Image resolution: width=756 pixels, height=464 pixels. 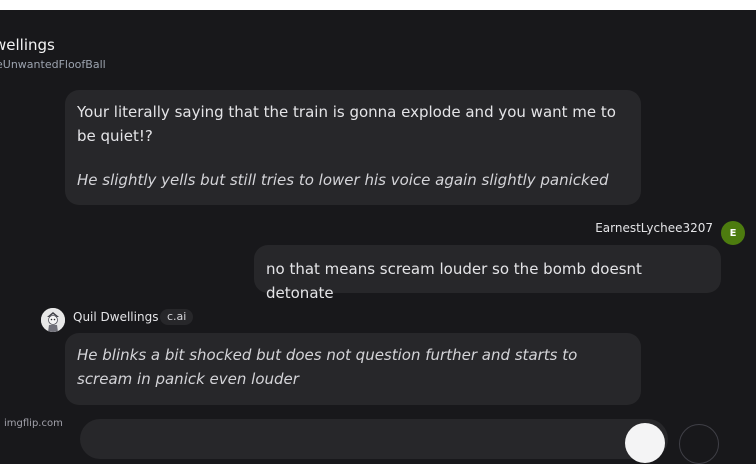 What do you see at coordinates (654, 228) in the screenshot?
I see `user-name: EarnestLychee3207` at bounding box center [654, 228].